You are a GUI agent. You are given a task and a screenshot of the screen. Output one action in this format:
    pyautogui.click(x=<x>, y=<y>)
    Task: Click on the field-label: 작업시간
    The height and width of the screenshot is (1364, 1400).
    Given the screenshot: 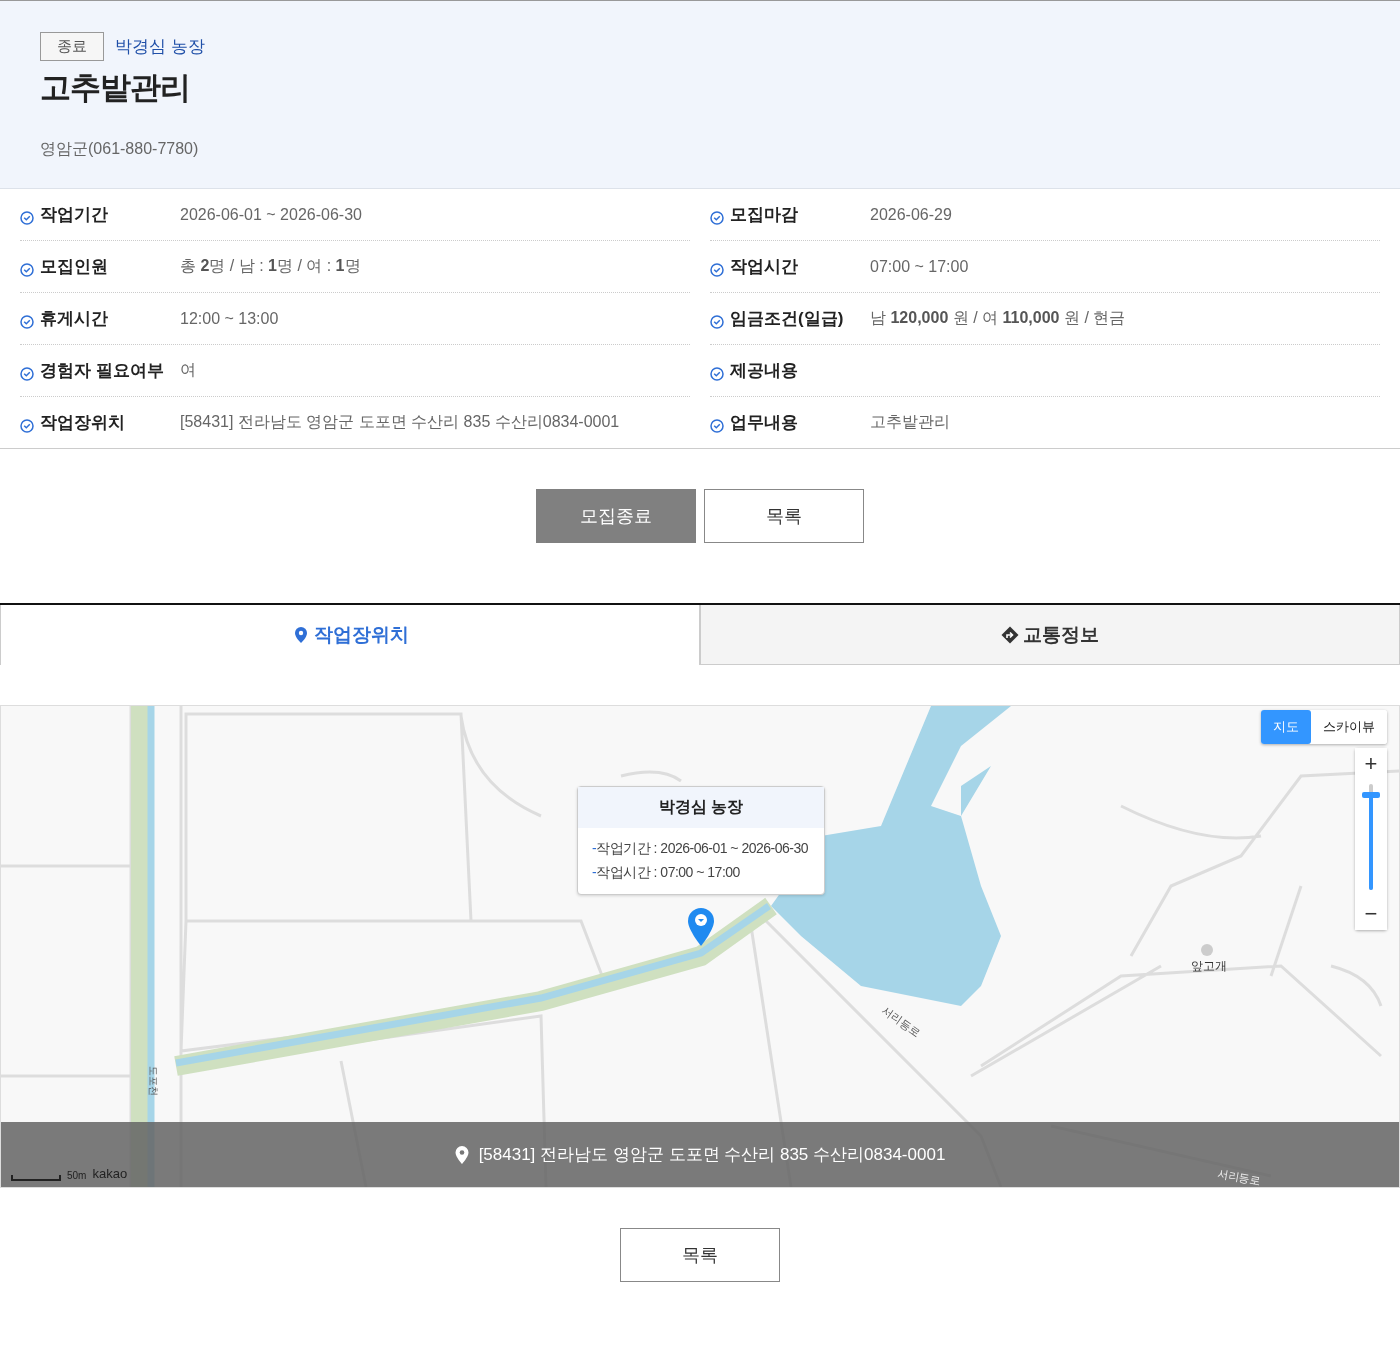 What is the action you would take?
    pyautogui.click(x=764, y=267)
    